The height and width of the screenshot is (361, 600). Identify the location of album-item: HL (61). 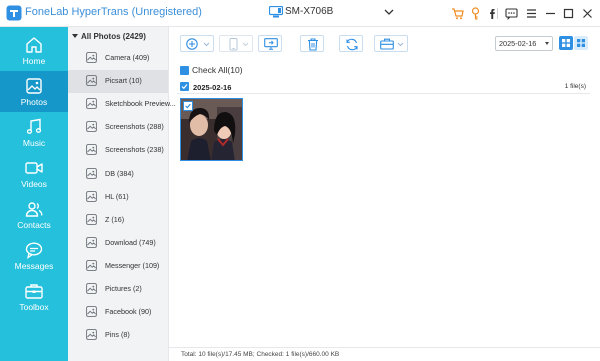
(118, 197).